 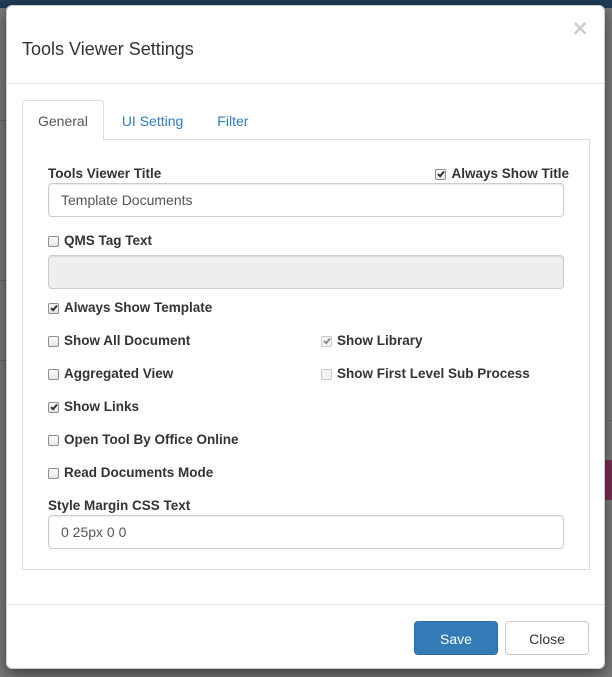 What do you see at coordinates (119, 373) in the screenshot?
I see `aggregated-view-label: Aggregated View` at bounding box center [119, 373].